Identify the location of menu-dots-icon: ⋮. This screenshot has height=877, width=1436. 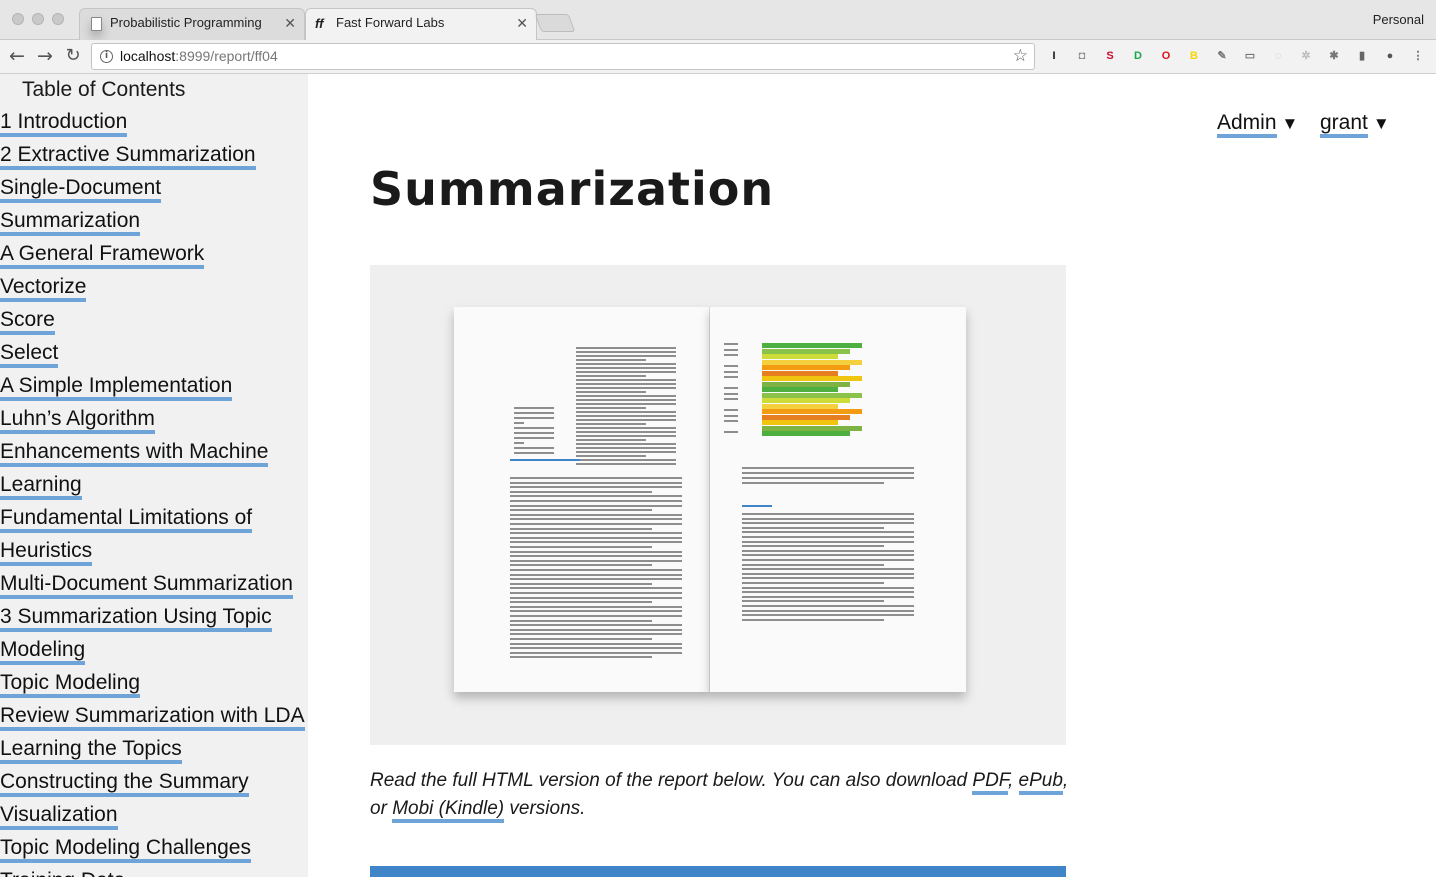
(1418, 56).